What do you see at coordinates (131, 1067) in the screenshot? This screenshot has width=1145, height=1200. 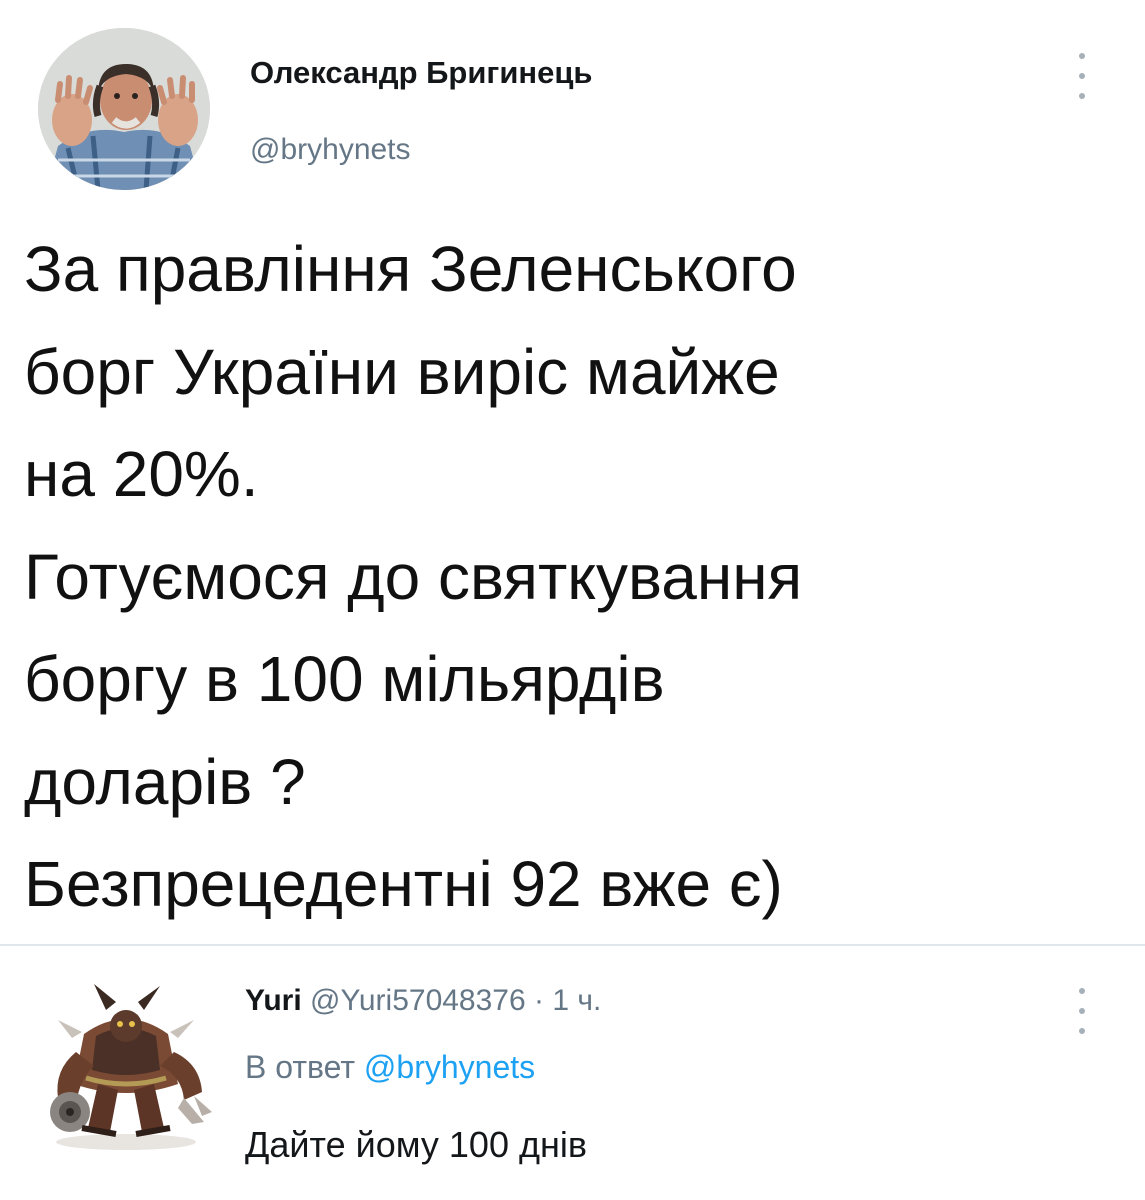 I see `reply-avatar-figure` at bounding box center [131, 1067].